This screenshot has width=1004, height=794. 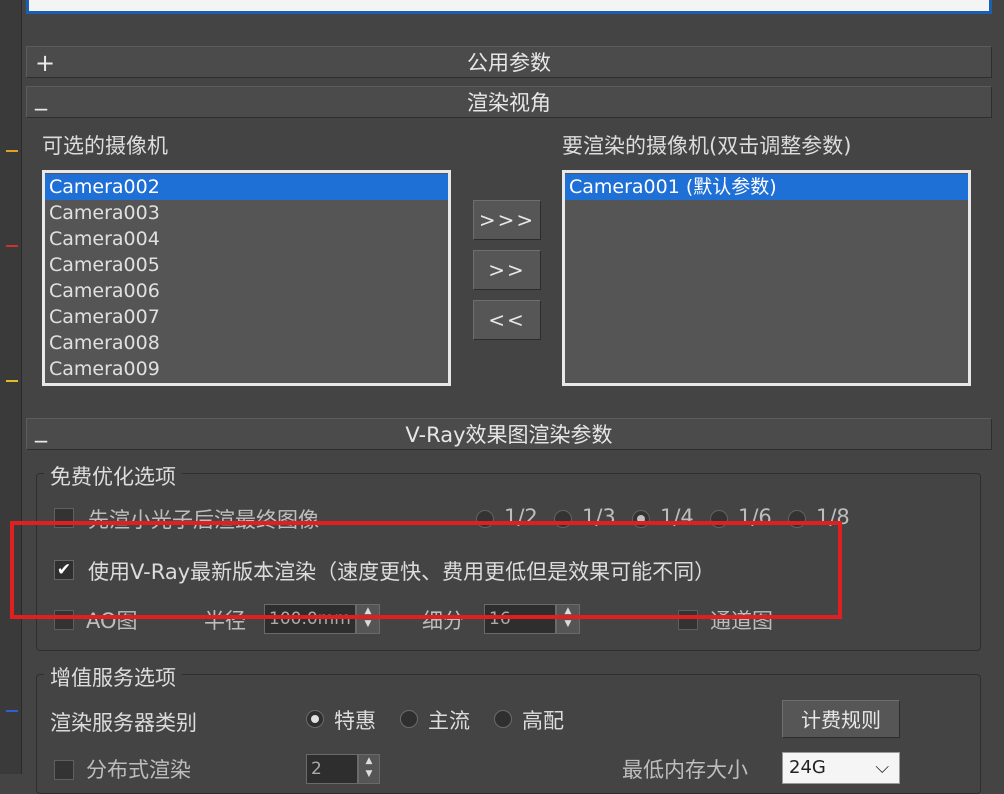 I want to click on radio-label: 特惠, so click(x=355, y=721).